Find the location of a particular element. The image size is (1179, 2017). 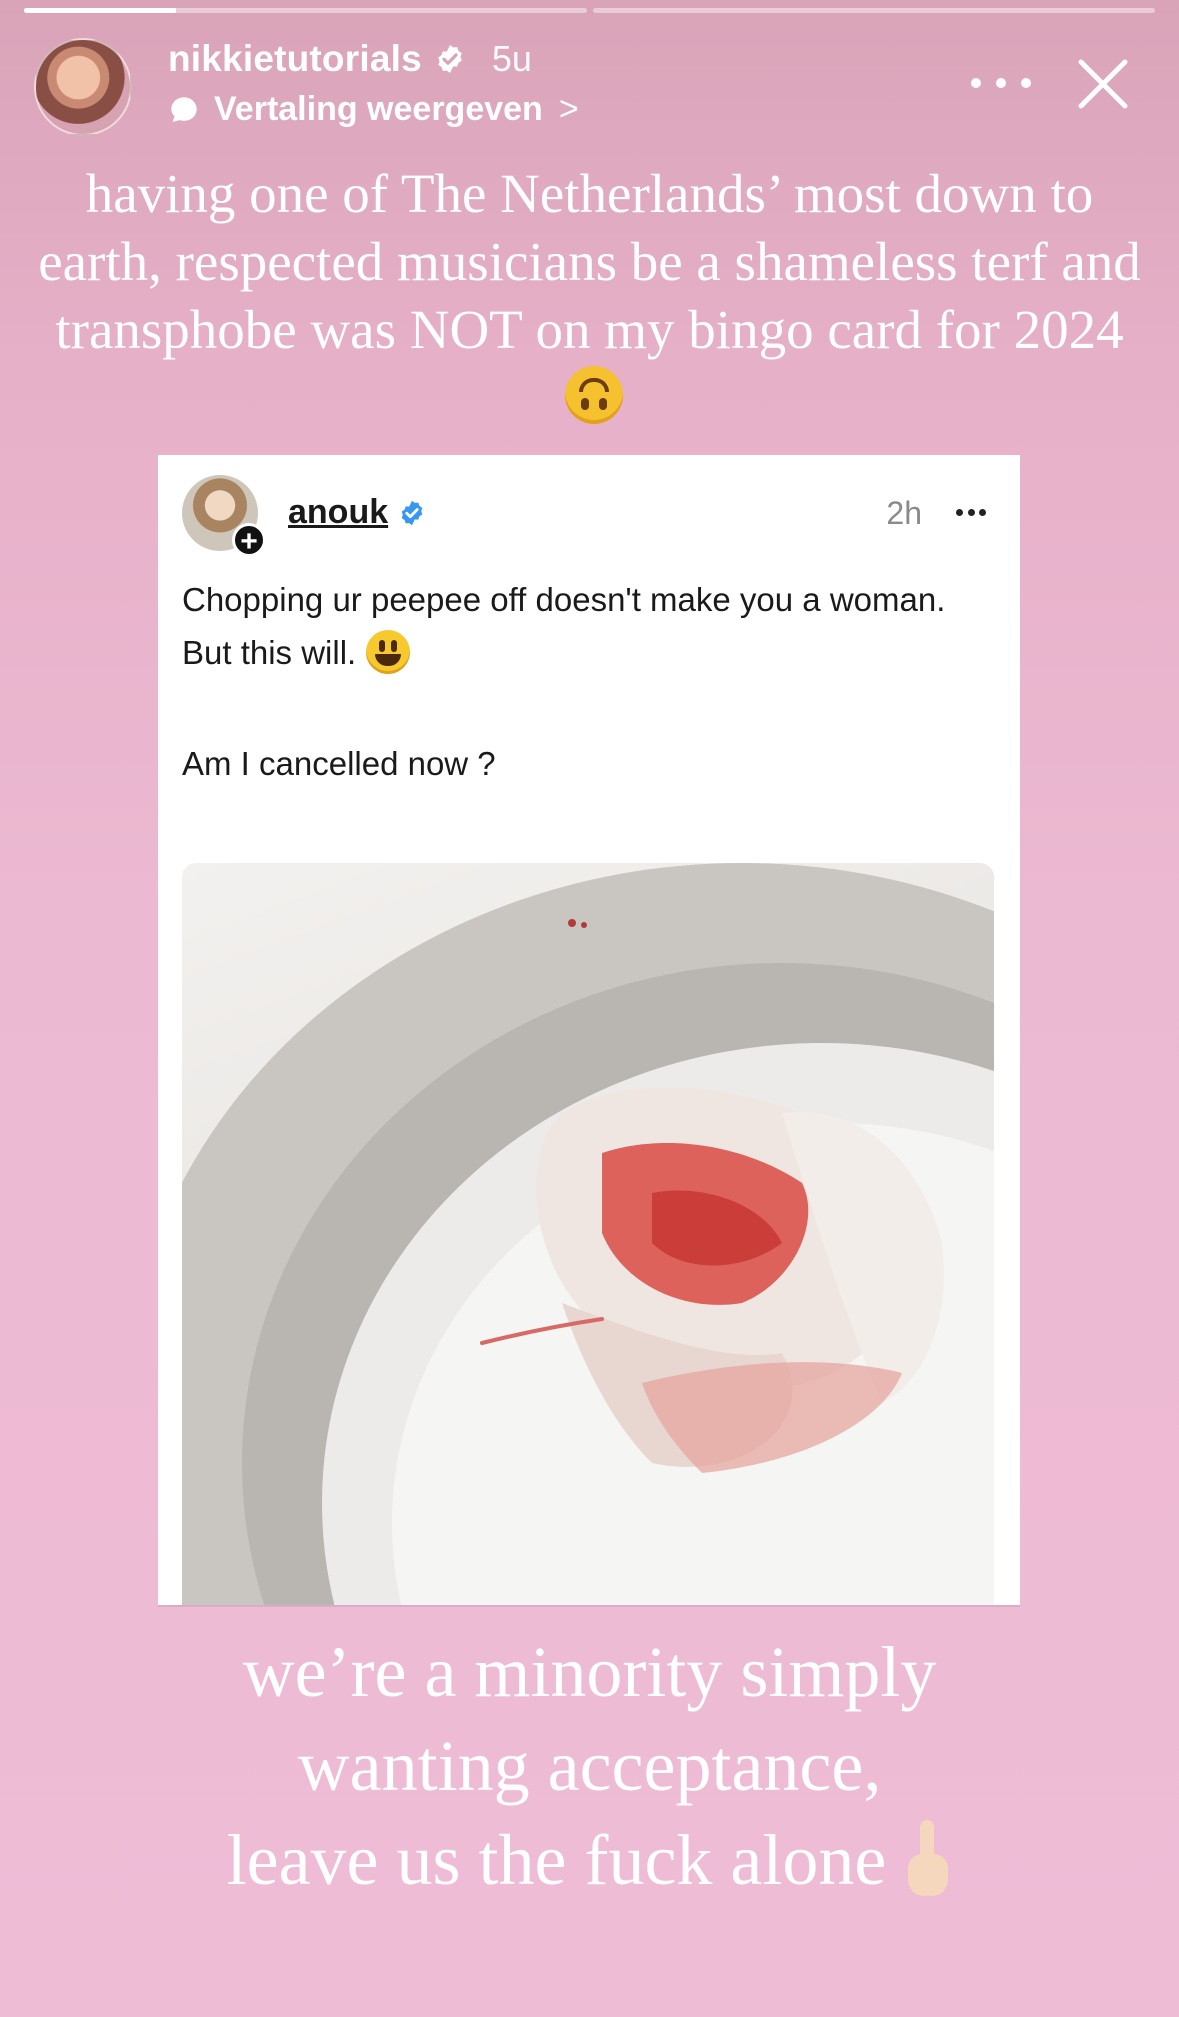

translate-button: Vertaling weergeven > is located at coordinates (373, 109).